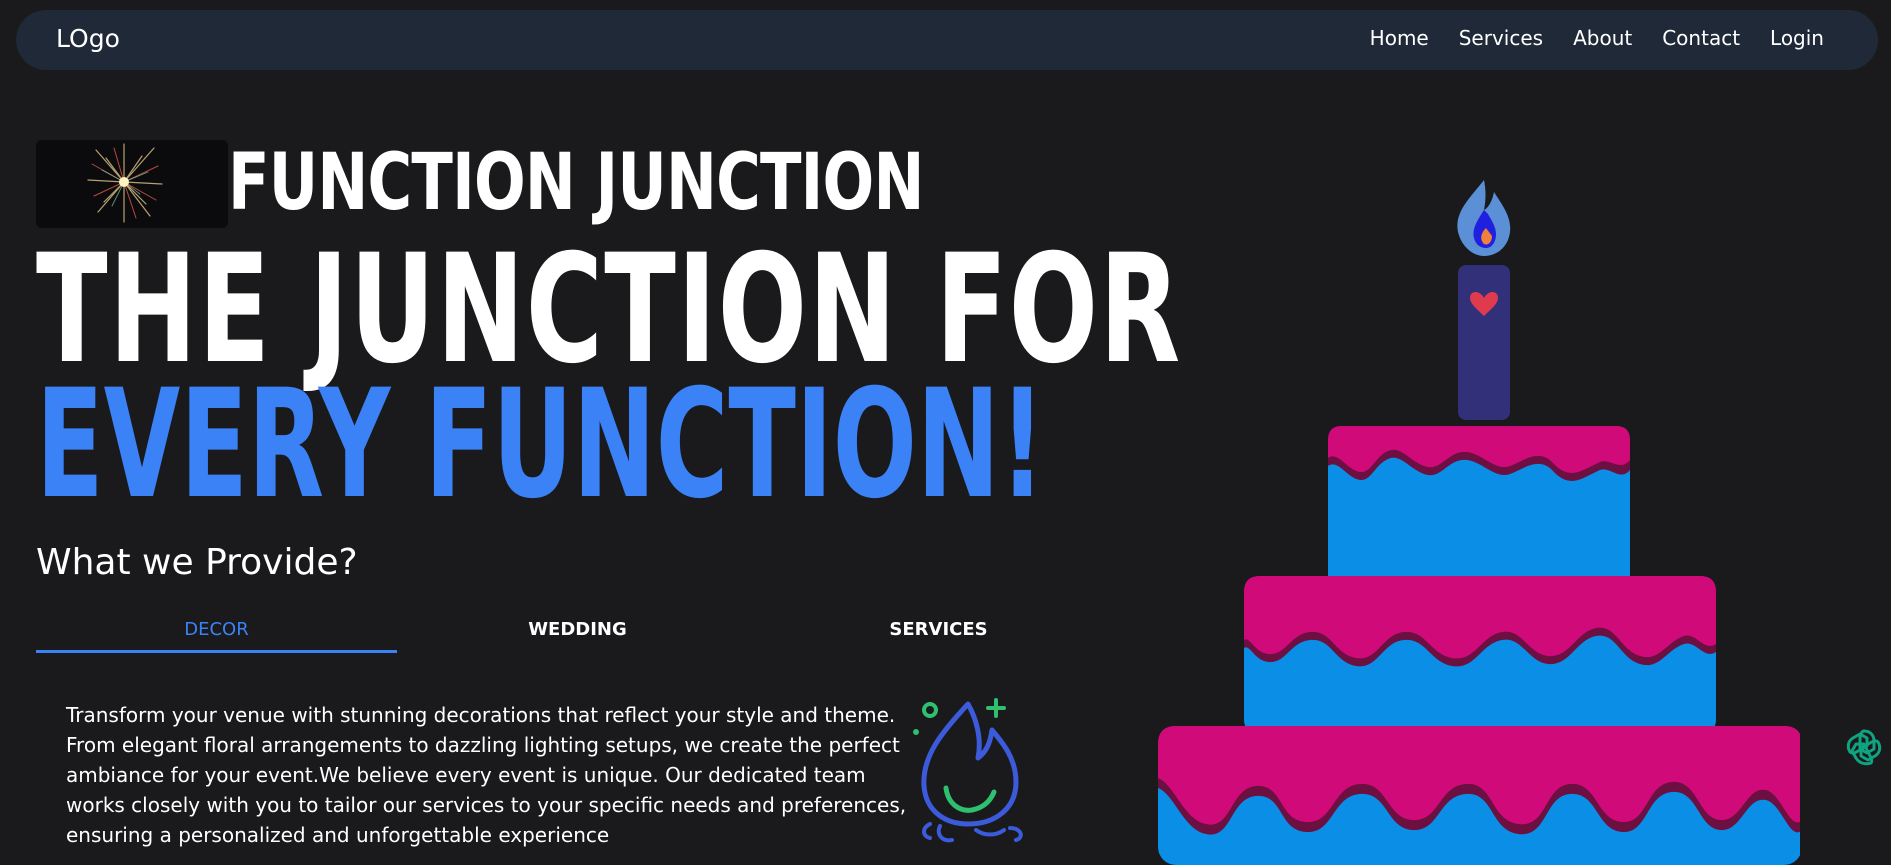 This screenshot has width=1891, height=865. What do you see at coordinates (1701, 38) in the screenshot?
I see `nav-link-contact: Contact` at bounding box center [1701, 38].